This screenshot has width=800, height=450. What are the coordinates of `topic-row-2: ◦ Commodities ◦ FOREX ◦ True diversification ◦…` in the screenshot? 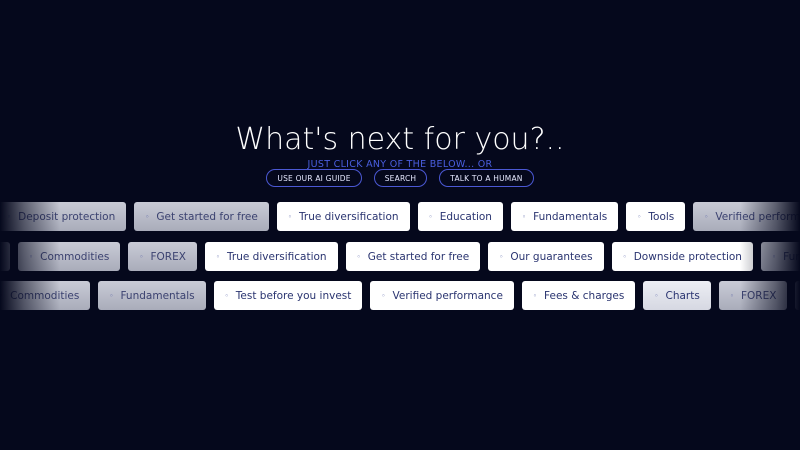 It's located at (400, 257).